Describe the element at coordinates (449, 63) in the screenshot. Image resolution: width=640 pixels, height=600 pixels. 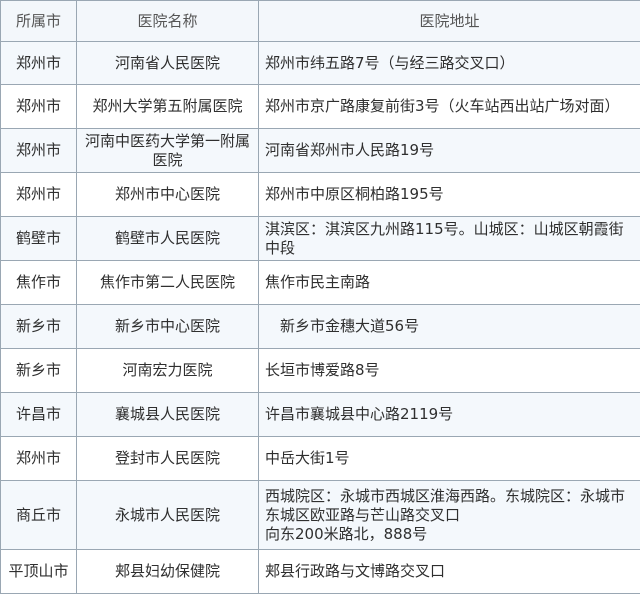
I see `hospital-address-cell: 郑州市纬五路7号（与经三路交叉口）` at that location.